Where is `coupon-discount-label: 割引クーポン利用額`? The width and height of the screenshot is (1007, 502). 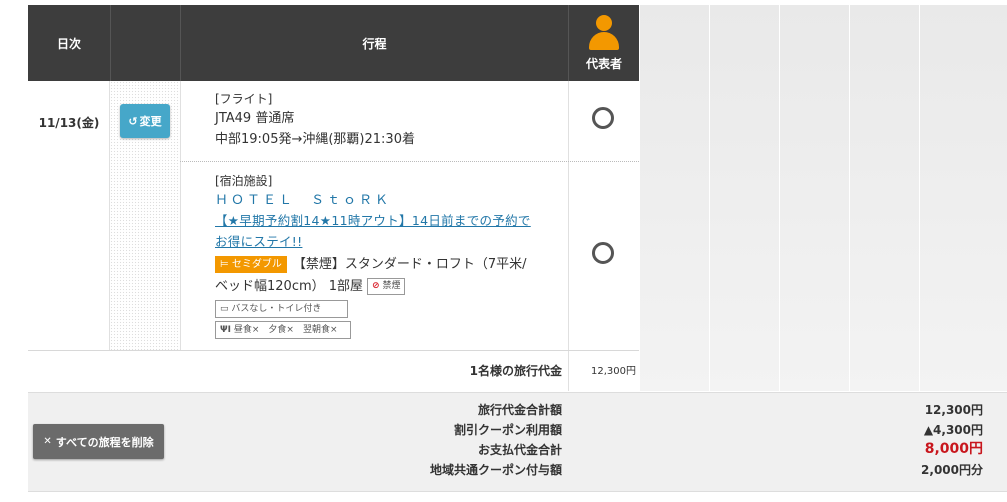
coupon-discount-label: 割引クーポン利用額 is located at coordinates (507, 430).